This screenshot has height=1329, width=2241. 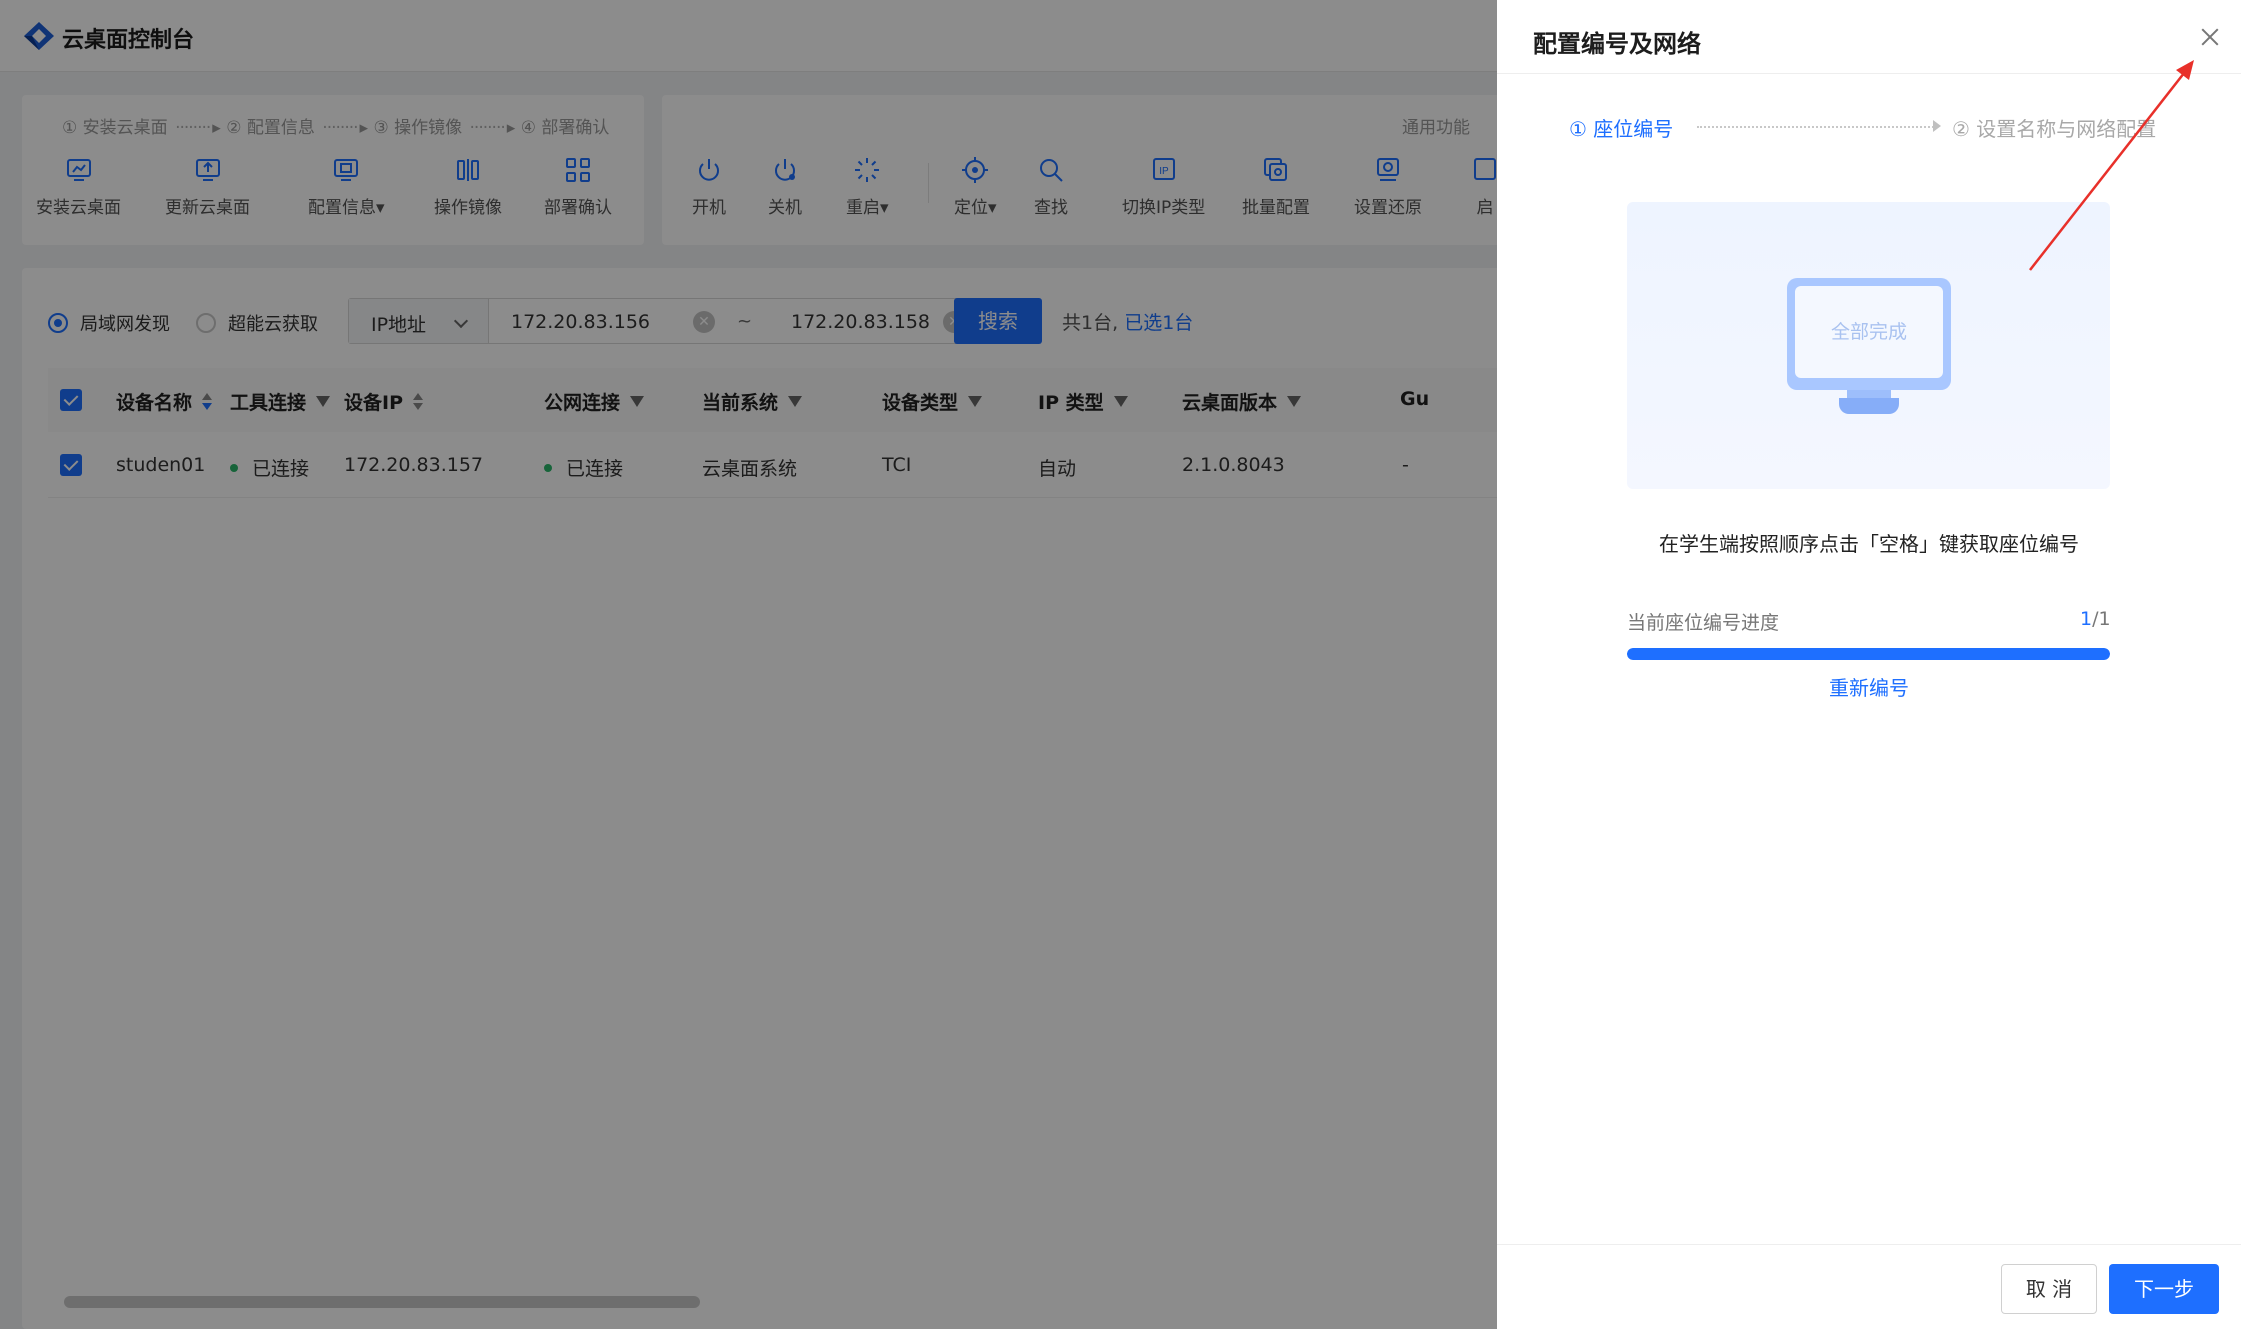 I want to click on illustration-text: 全部完成, so click(x=1869, y=332).